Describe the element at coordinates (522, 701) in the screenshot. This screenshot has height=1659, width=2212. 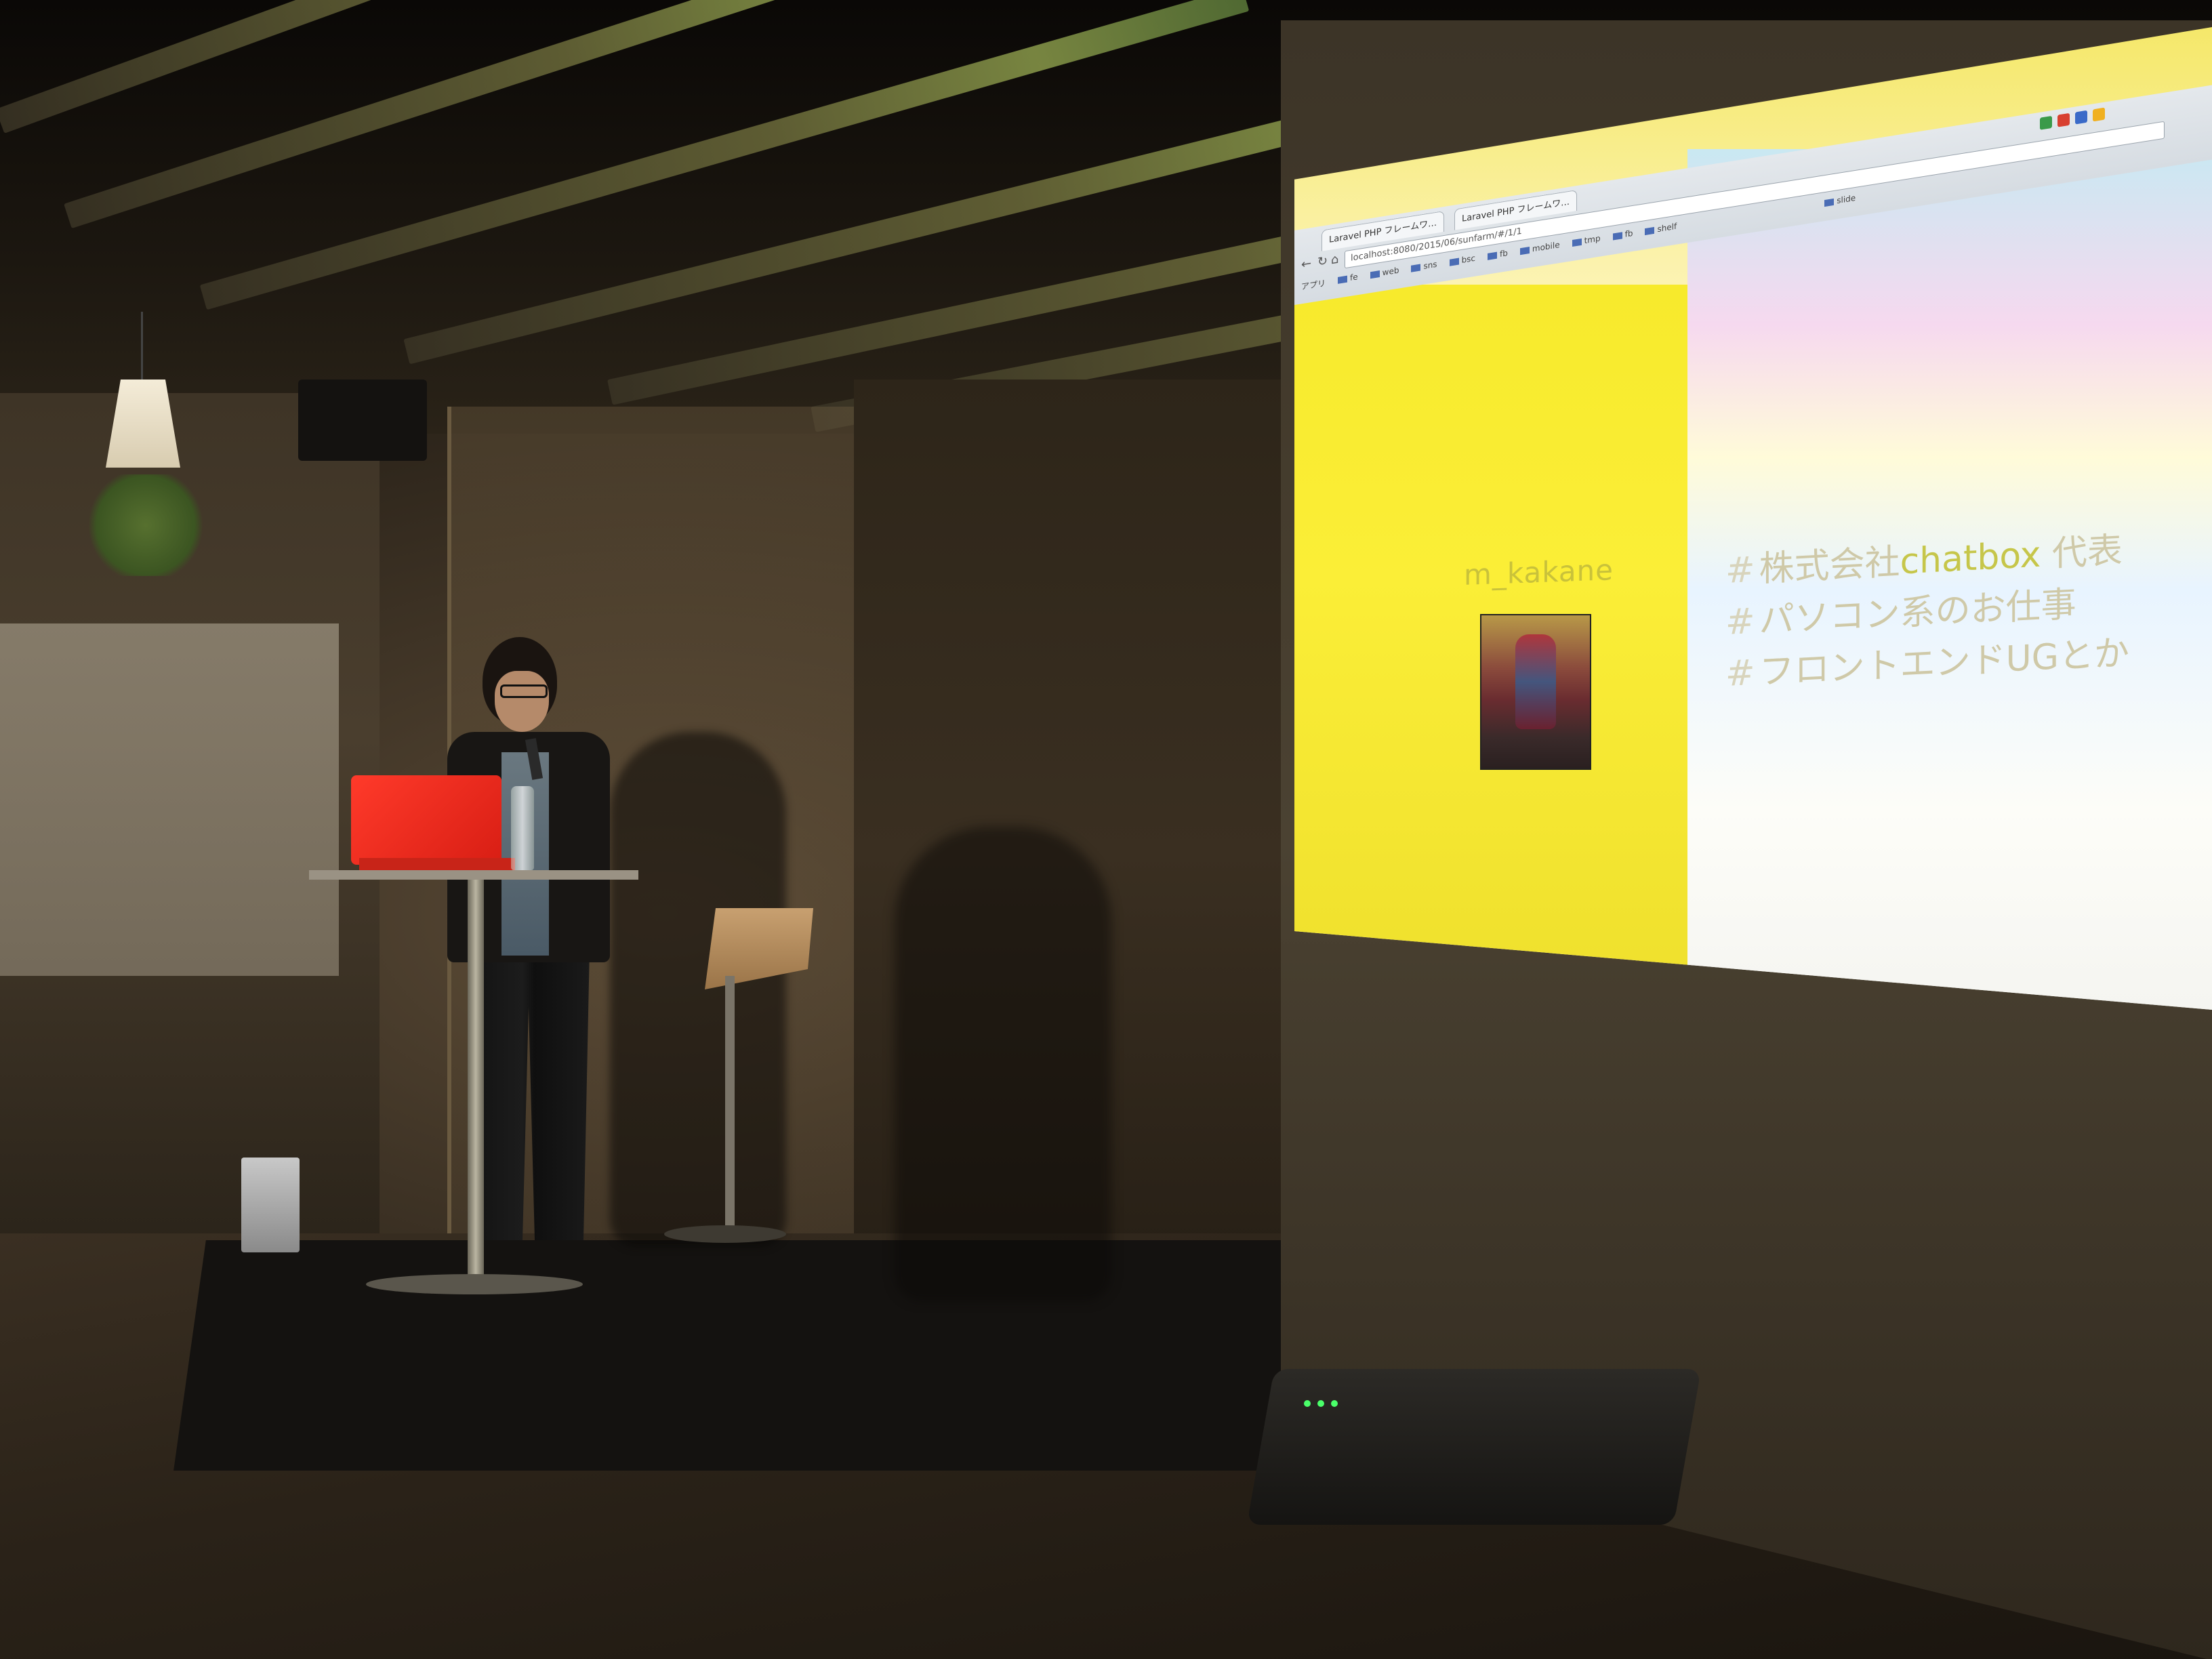
I see `speaker-face` at that location.